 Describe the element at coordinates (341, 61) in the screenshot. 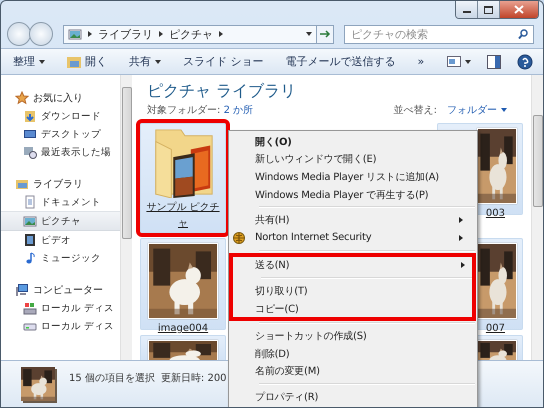

I see `toolbar-button: 電子メールで送信する` at that location.